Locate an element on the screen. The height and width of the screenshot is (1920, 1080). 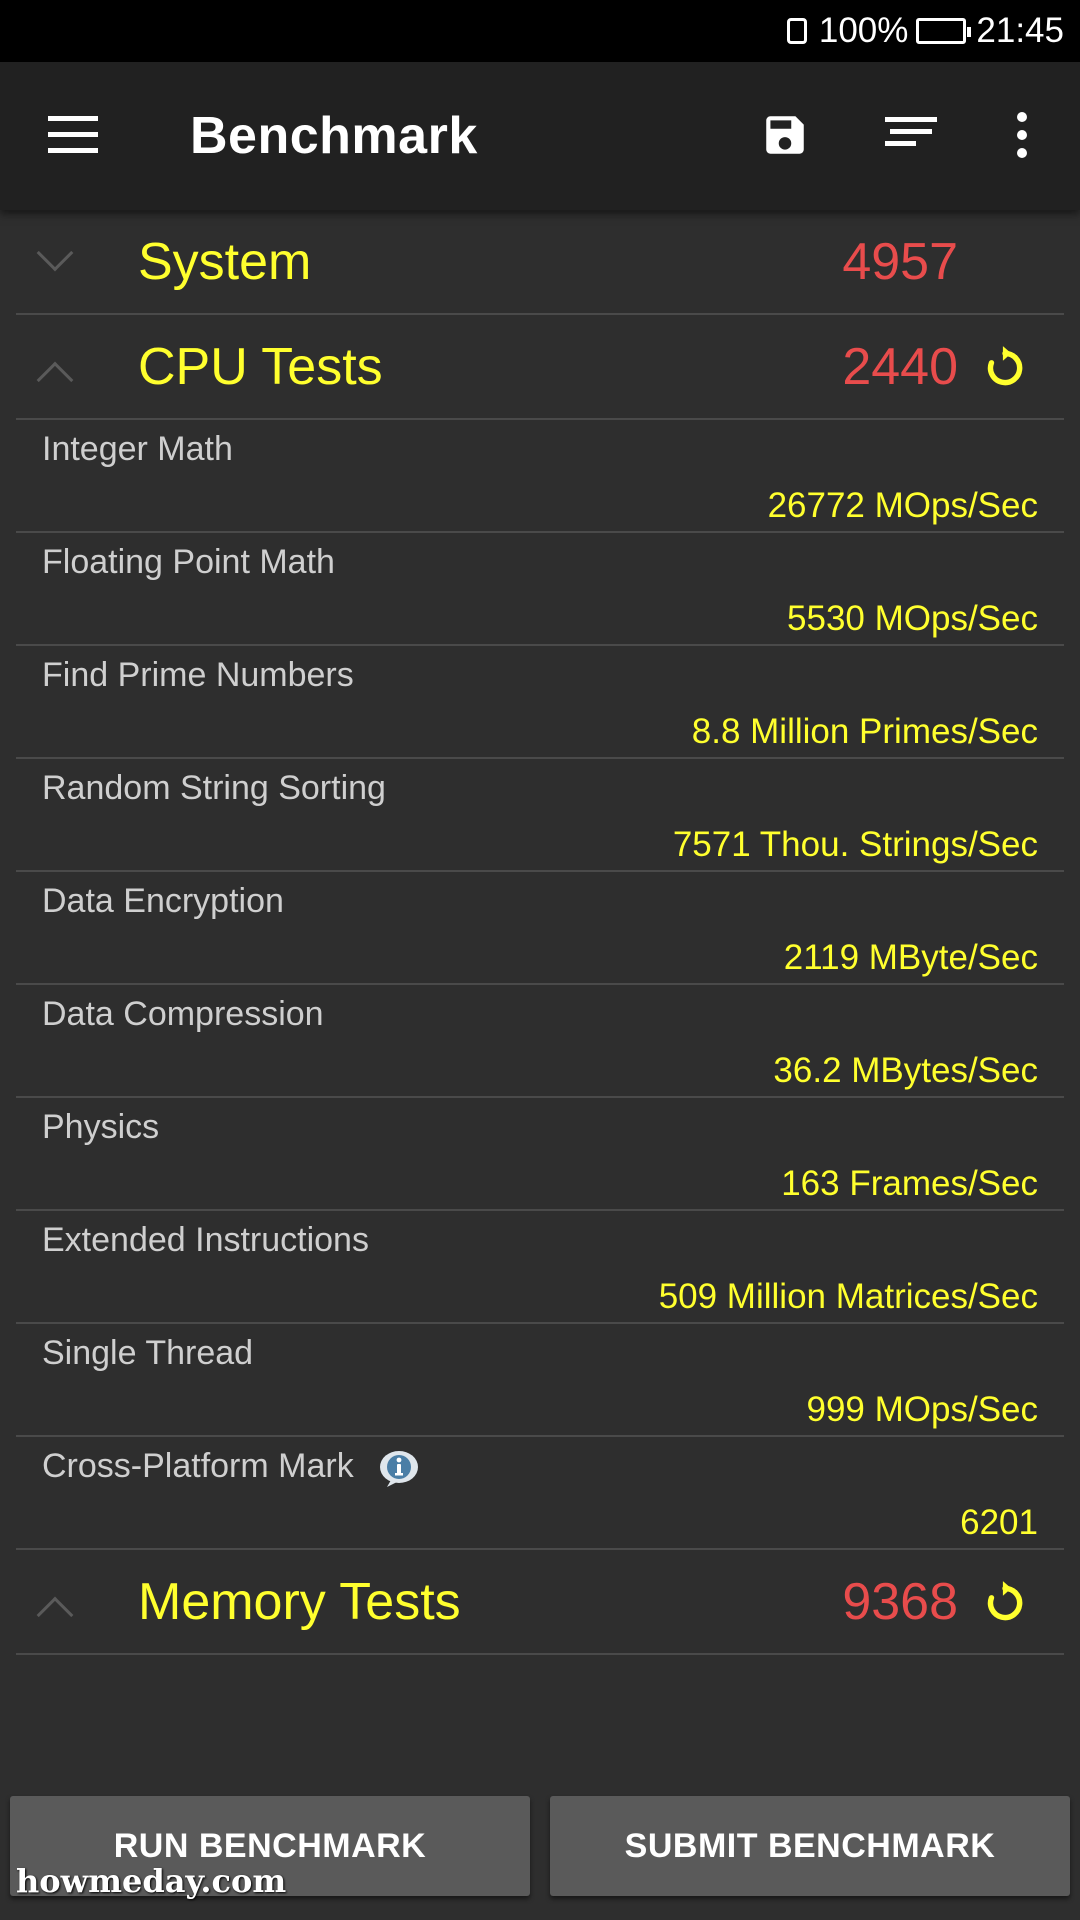
info-icon is located at coordinates (399, 1468).